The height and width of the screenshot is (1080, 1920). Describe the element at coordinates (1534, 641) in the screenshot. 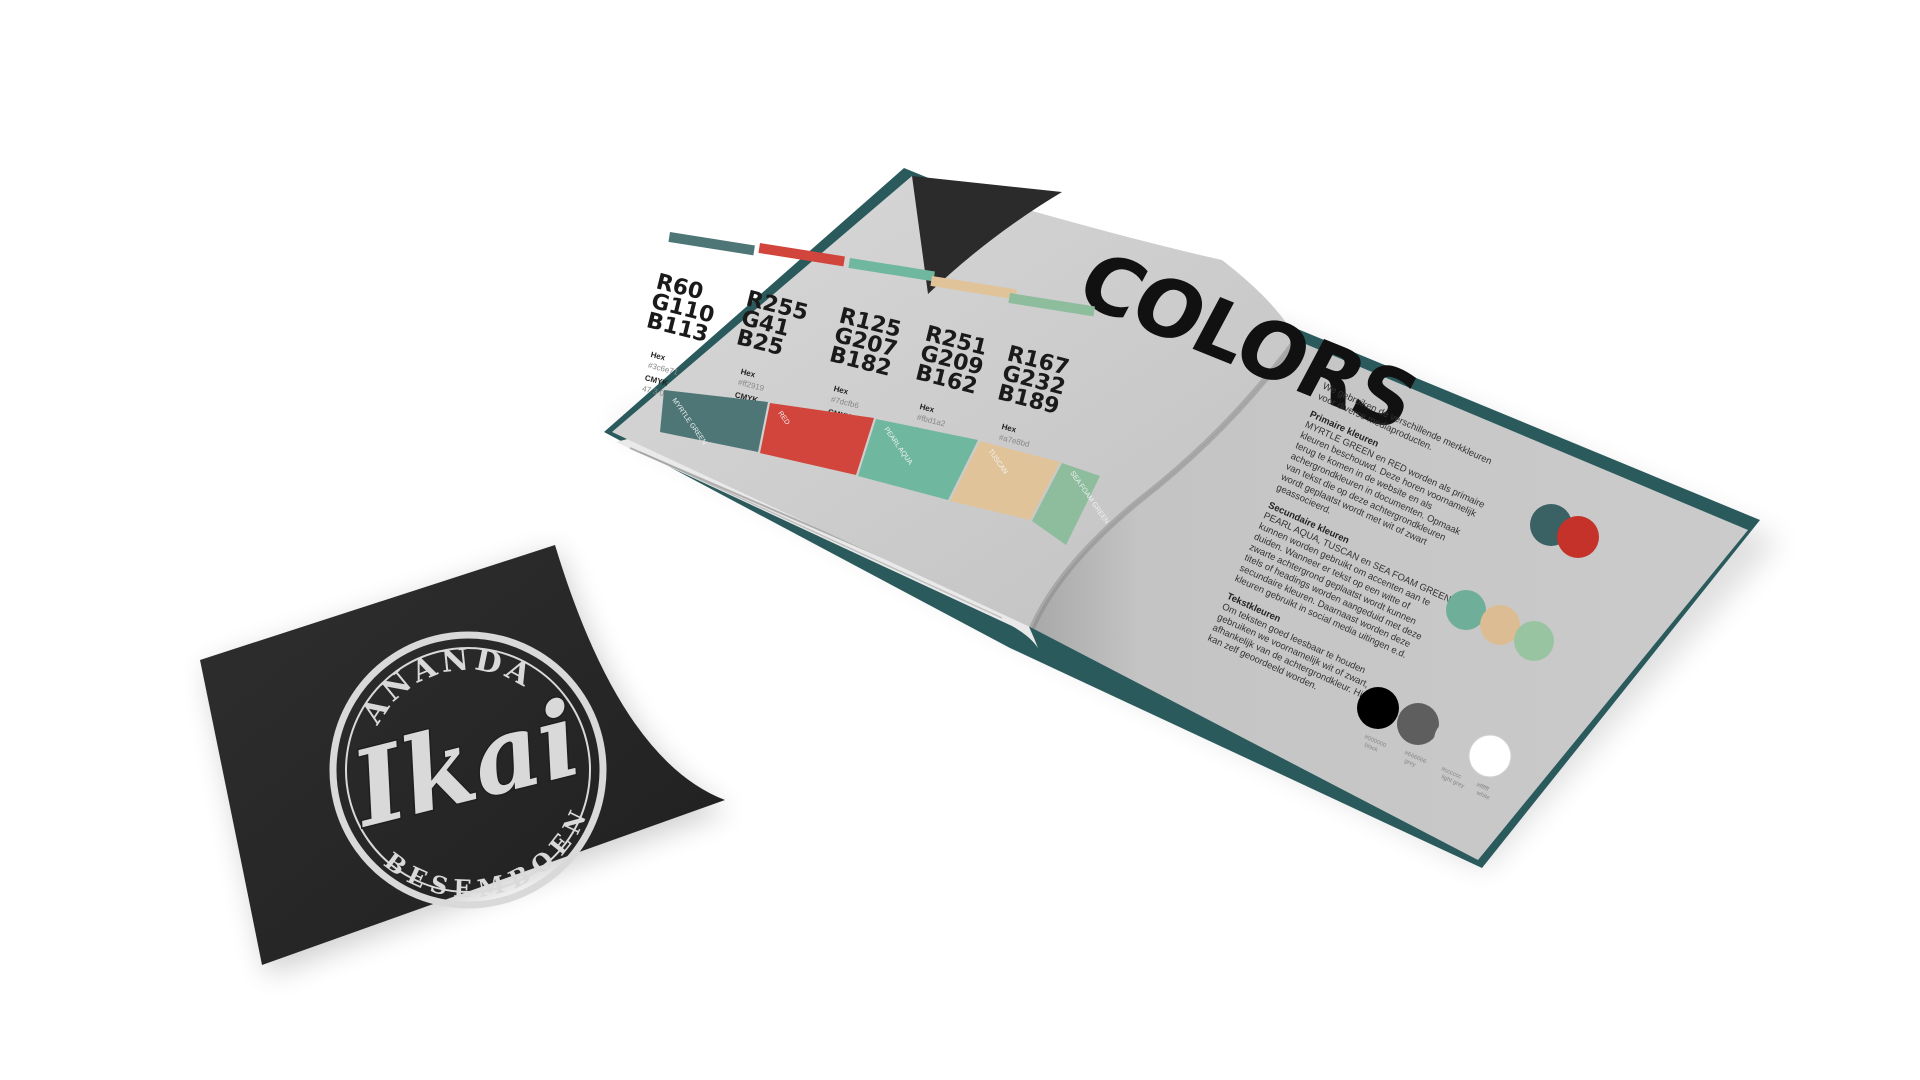

I see `circle-sea-foam-green` at that location.